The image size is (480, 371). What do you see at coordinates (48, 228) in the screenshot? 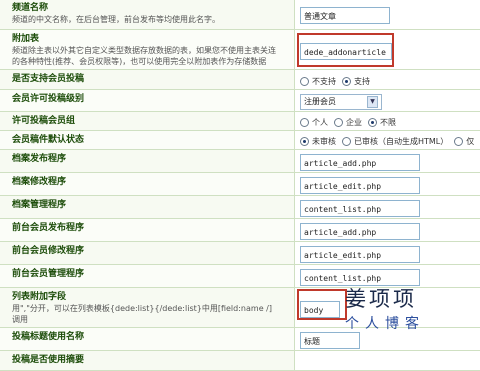
I see `field-title: 前台会员发布程序` at bounding box center [48, 228].